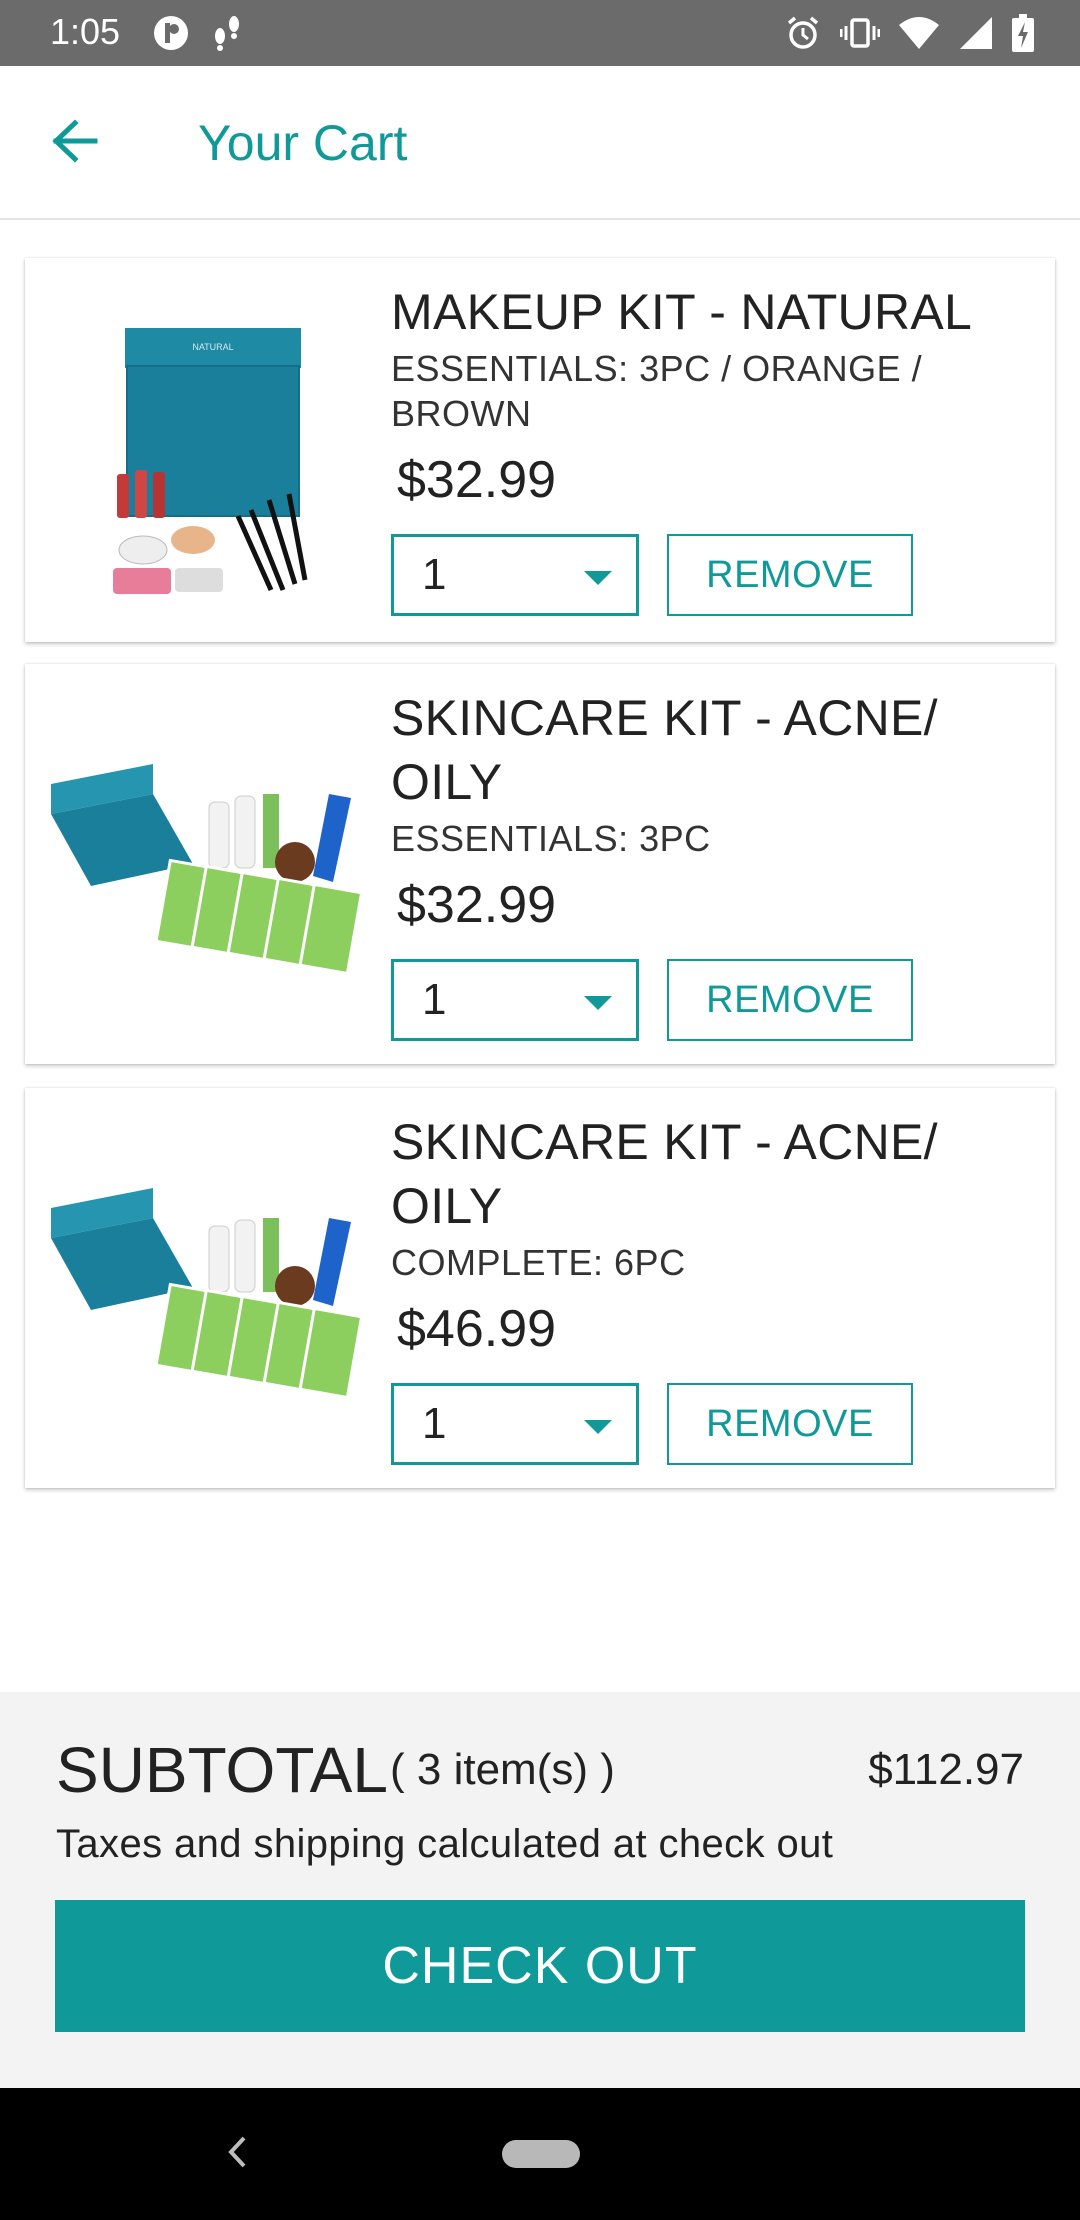 The height and width of the screenshot is (2220, 1080). What do you see at coordinates (171, 33) in the screenshot?
I see `app-notification-icon` at bounding box center [171, 33].